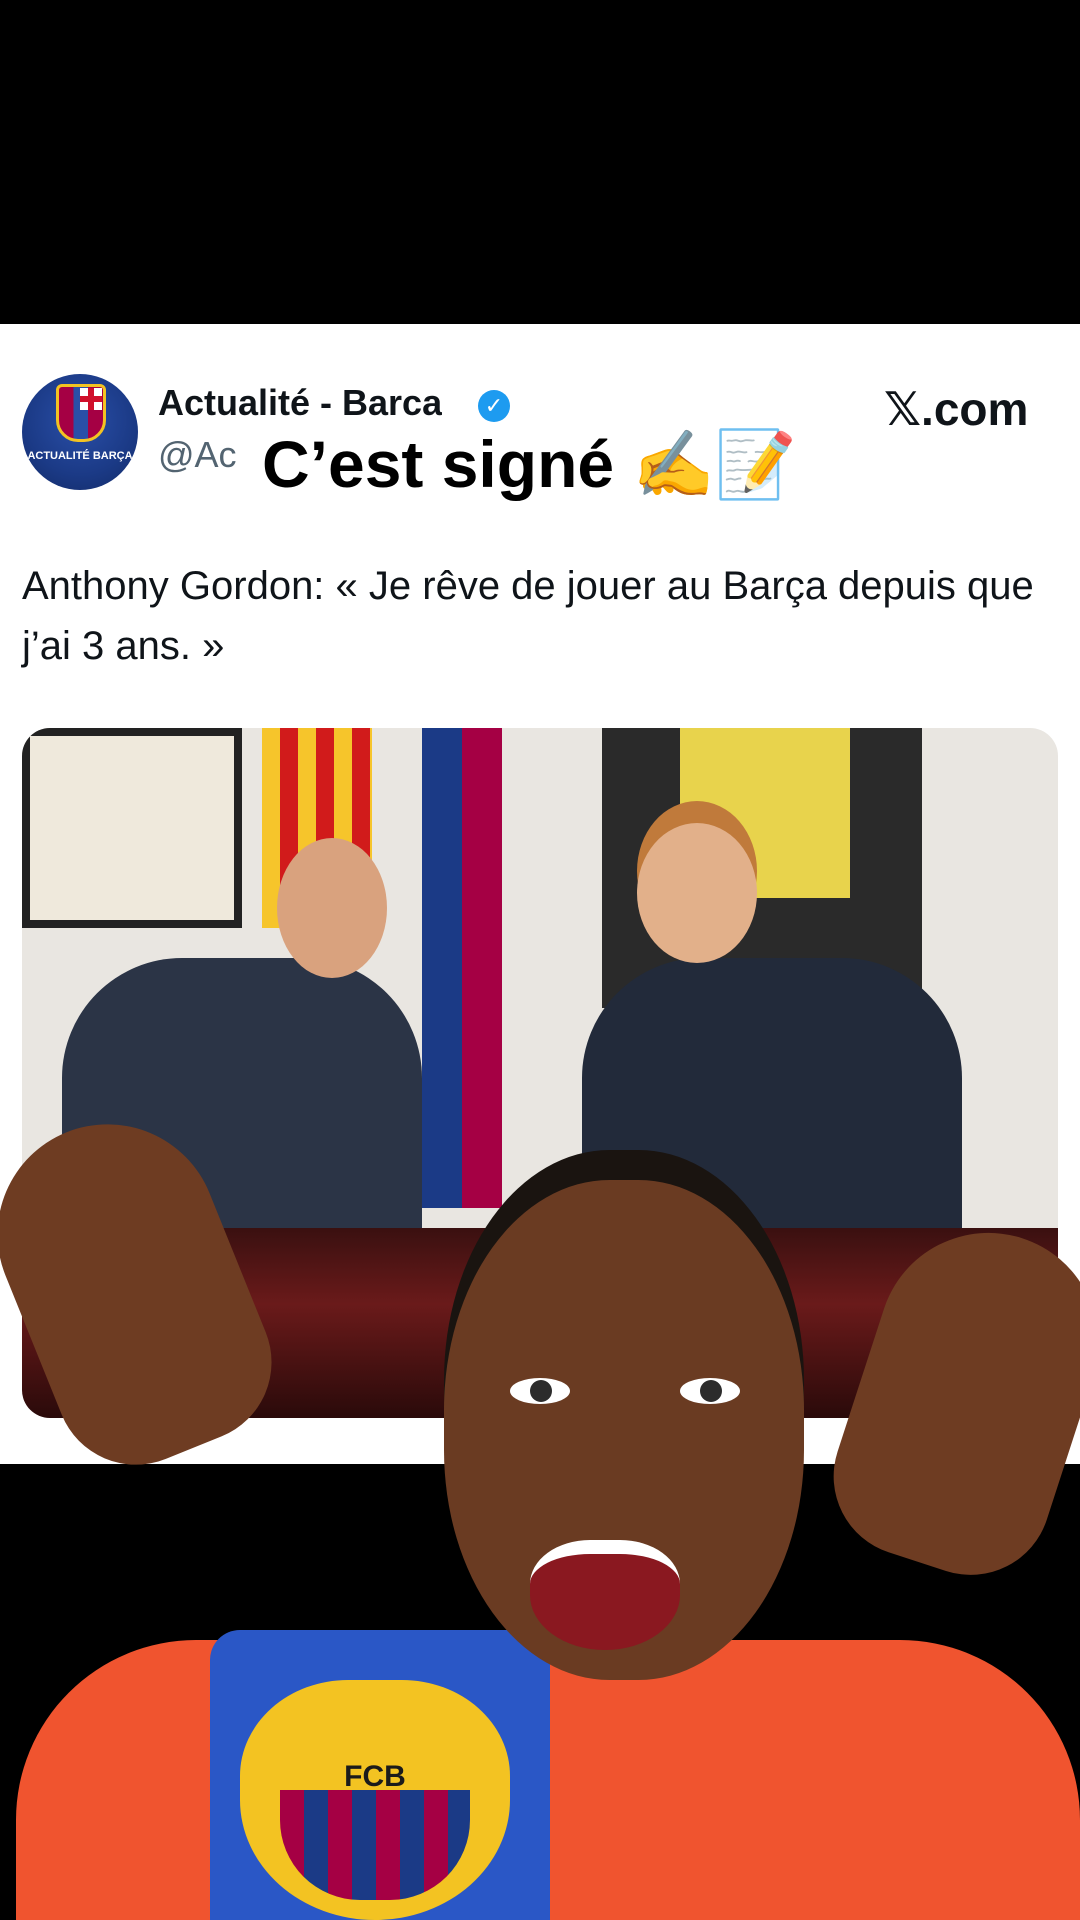 The image size is (1080, 1920). What do you see at coordinates (80, 432) in the screenshot?
I see `account-avatar: ACTUALITÉ BARÇA` at bounding box center [80, 432].